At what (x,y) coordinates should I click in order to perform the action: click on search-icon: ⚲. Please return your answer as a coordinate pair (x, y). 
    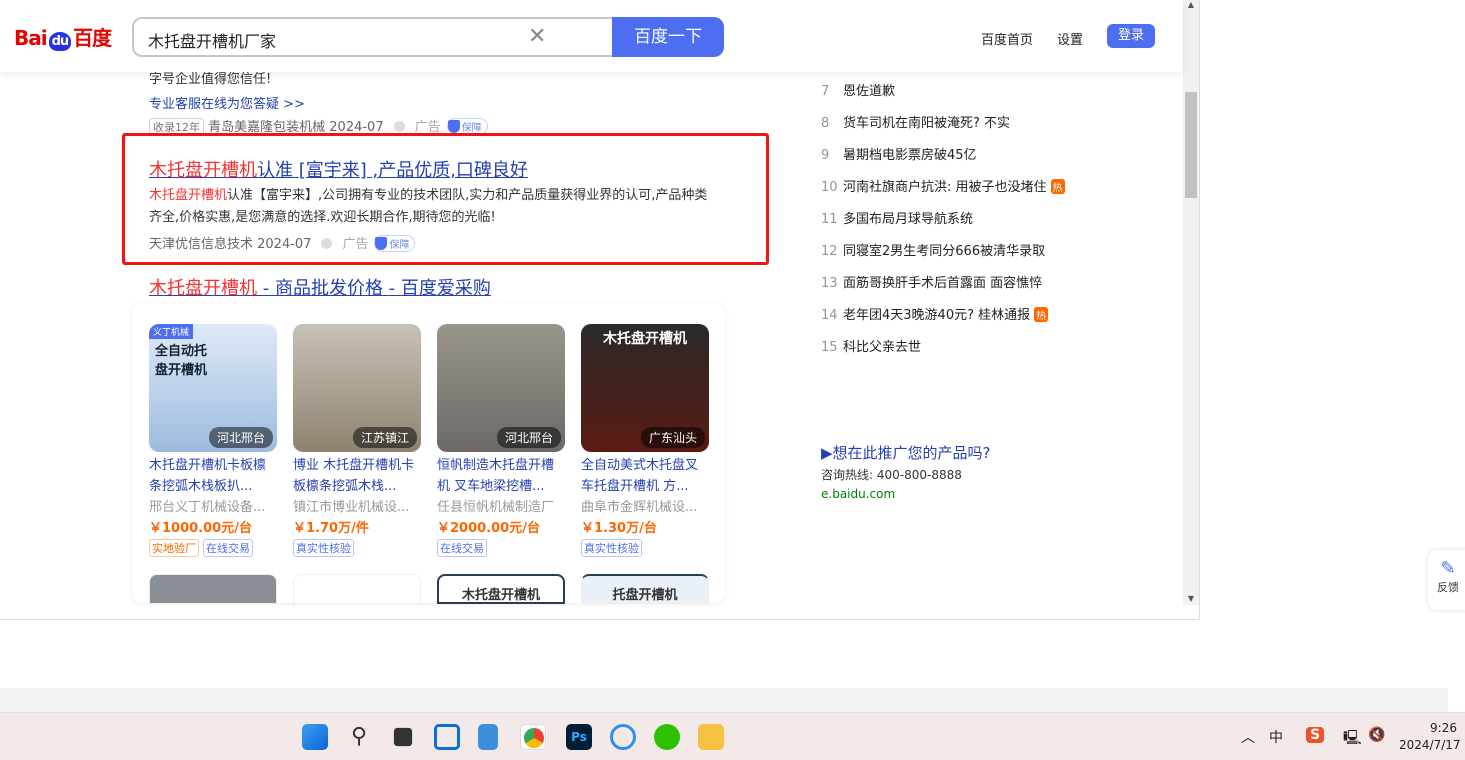
    Looking at the image, I should click on (359, 737).